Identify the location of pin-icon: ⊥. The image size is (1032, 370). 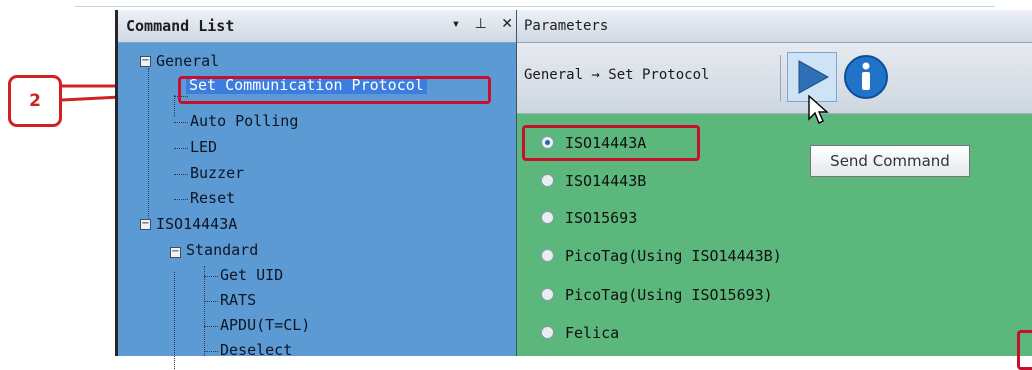
(481, 24).